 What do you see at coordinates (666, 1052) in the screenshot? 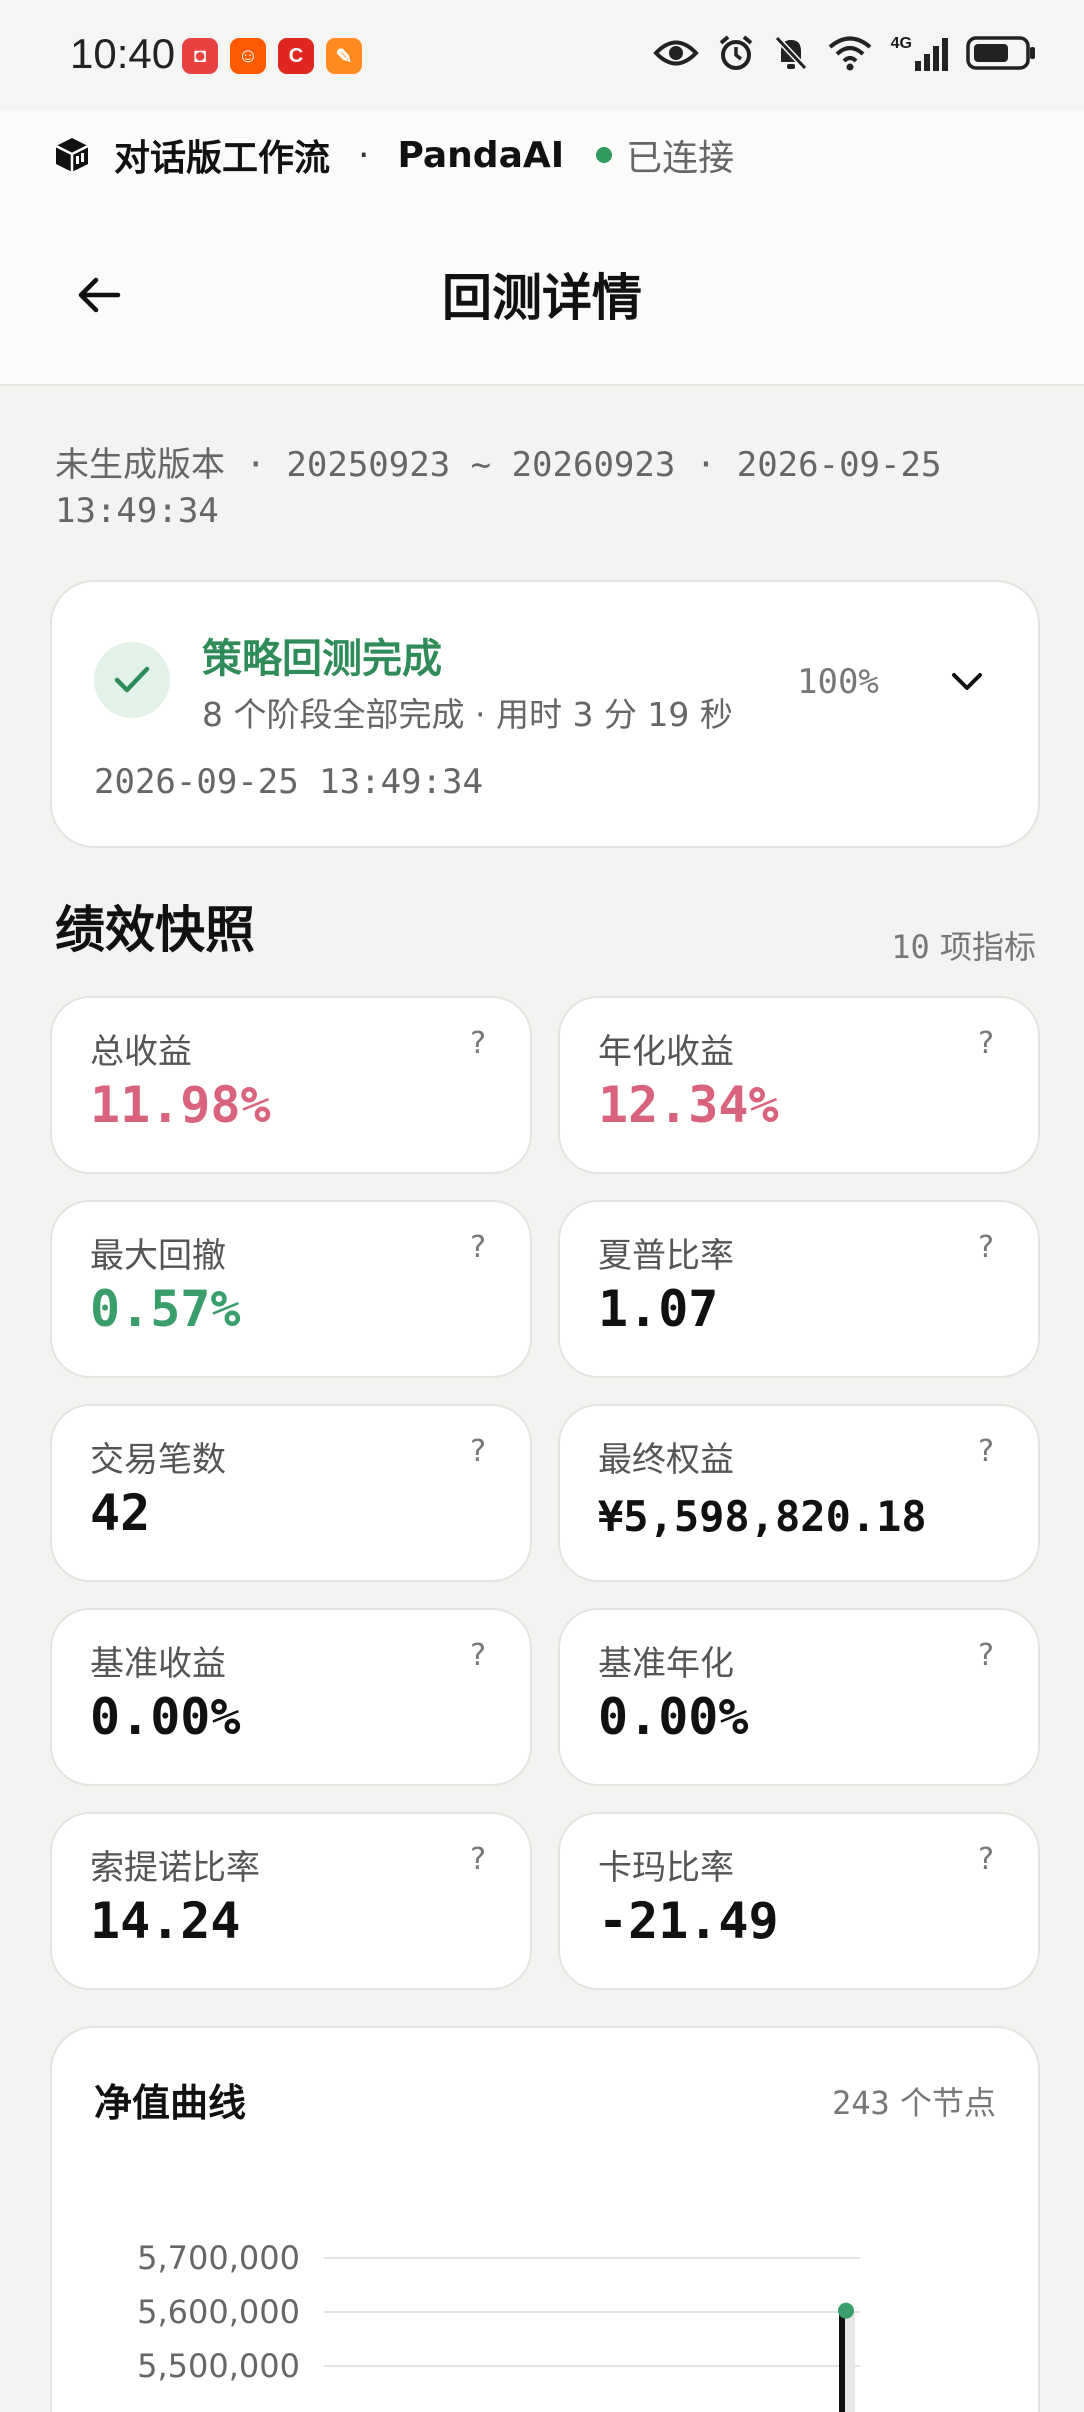
I see `metric-label: 年化收益` at bounding box center [666, 1052].